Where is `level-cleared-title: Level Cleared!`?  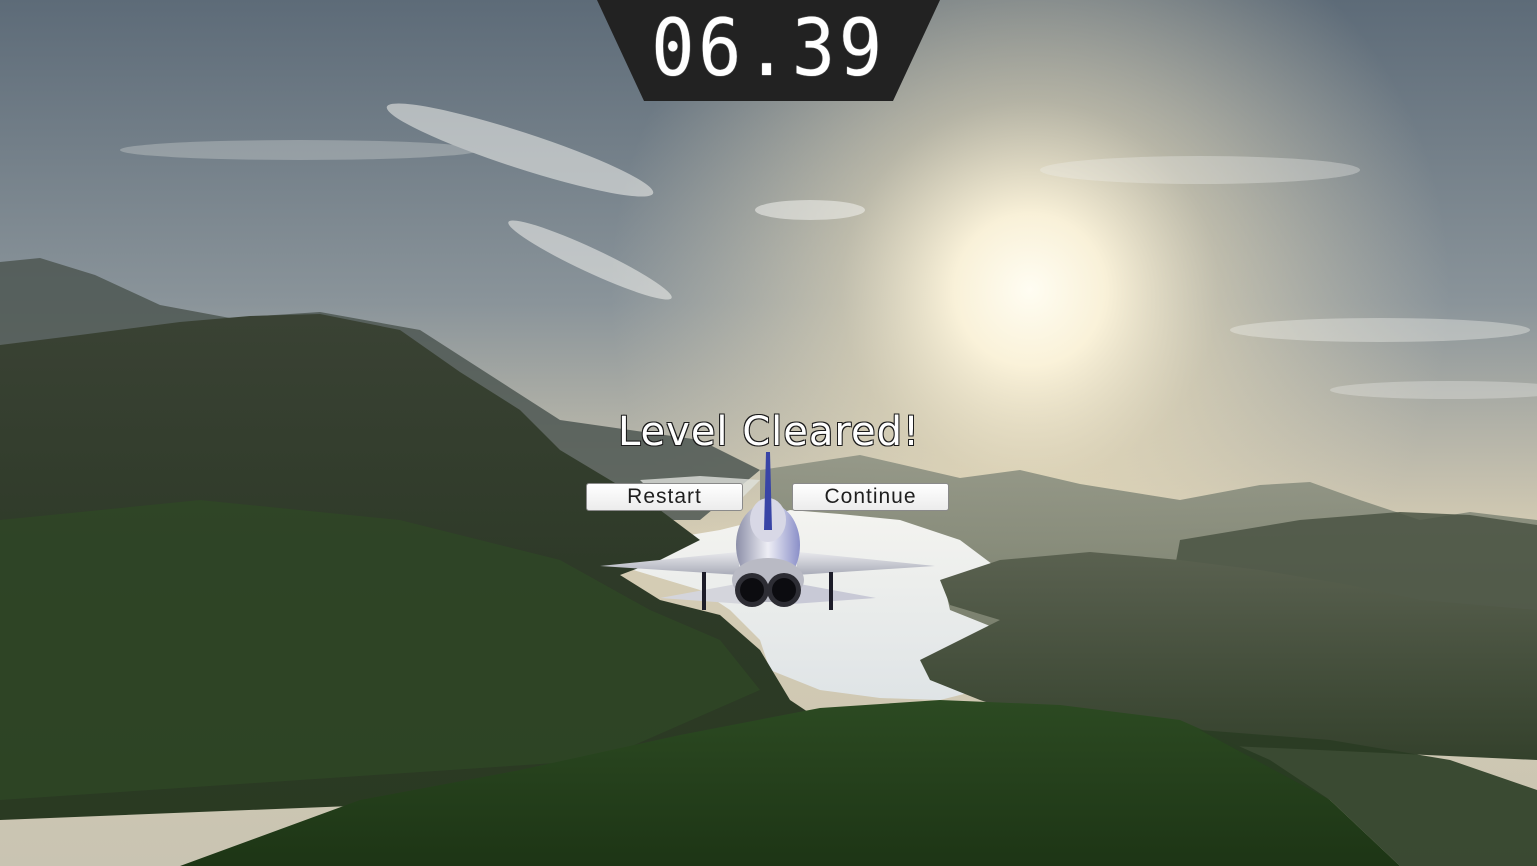
level-cleared-title: Level Cleared! is located at coordinates (769, 432).